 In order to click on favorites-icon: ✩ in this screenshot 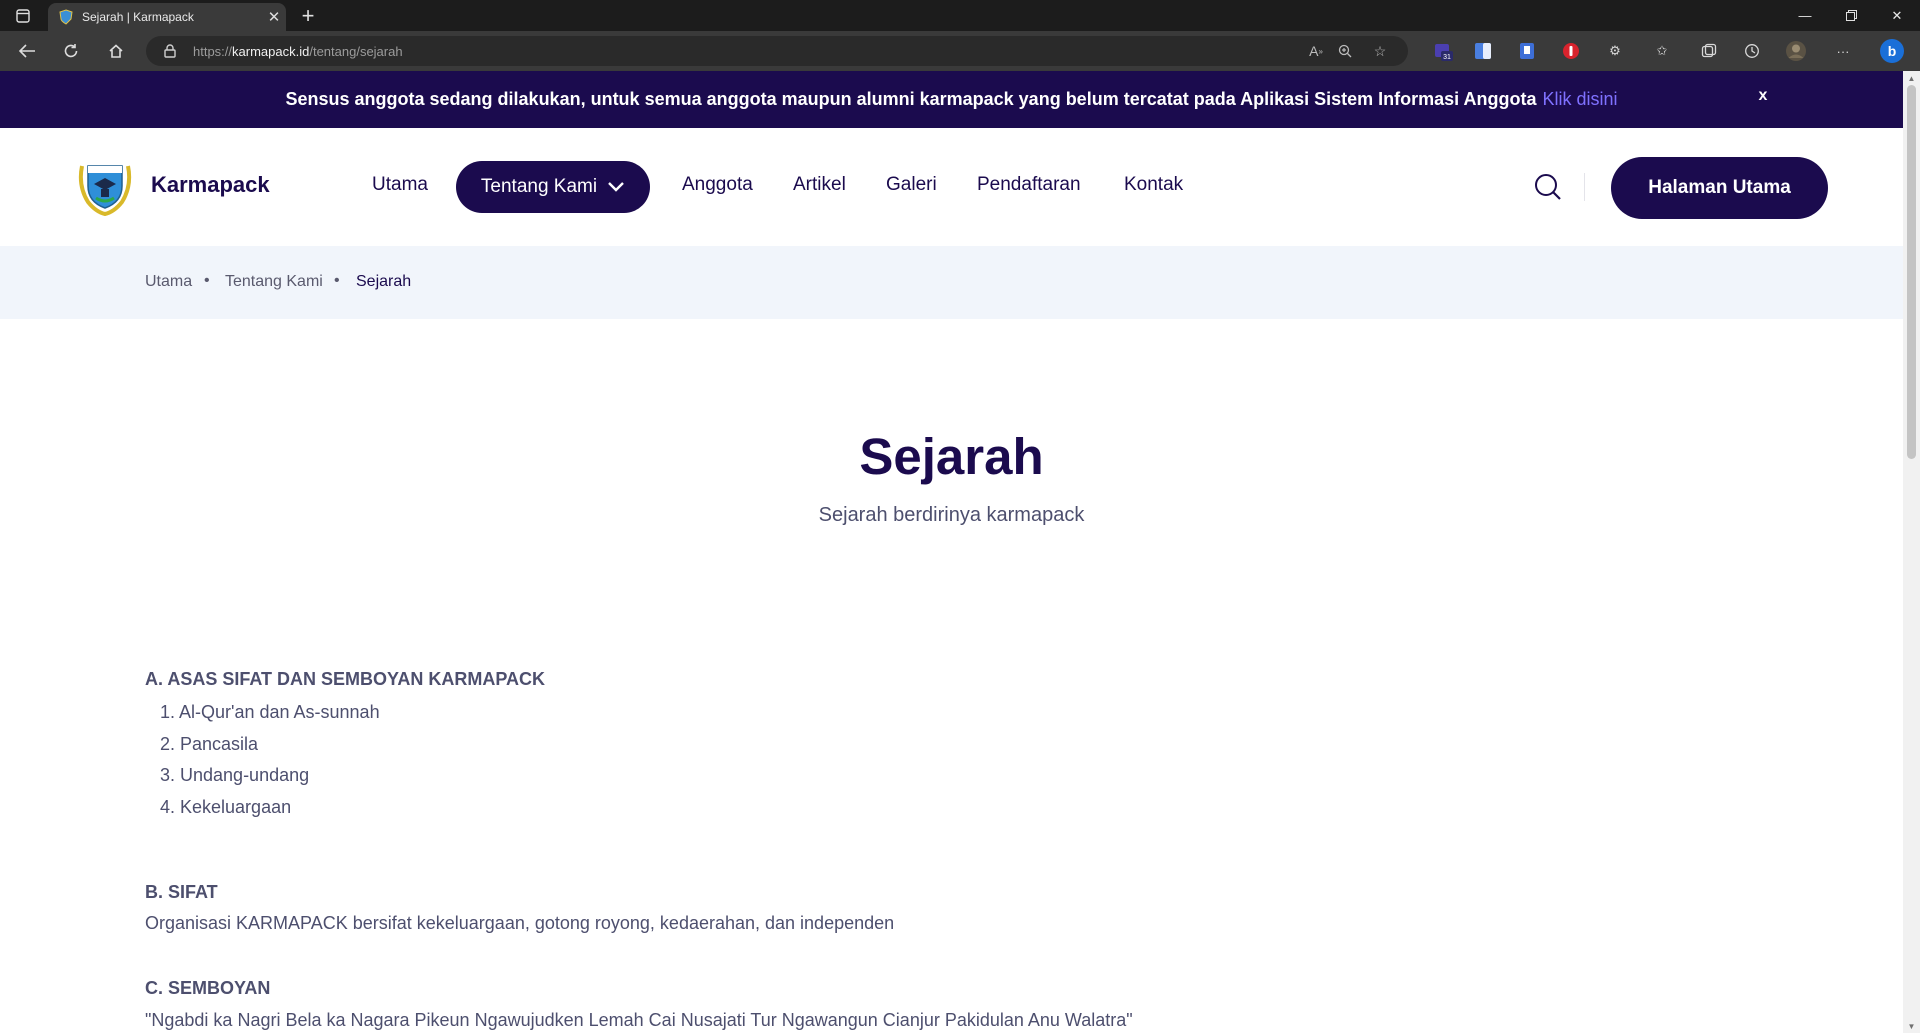, I will do `click(1662, 51)`.